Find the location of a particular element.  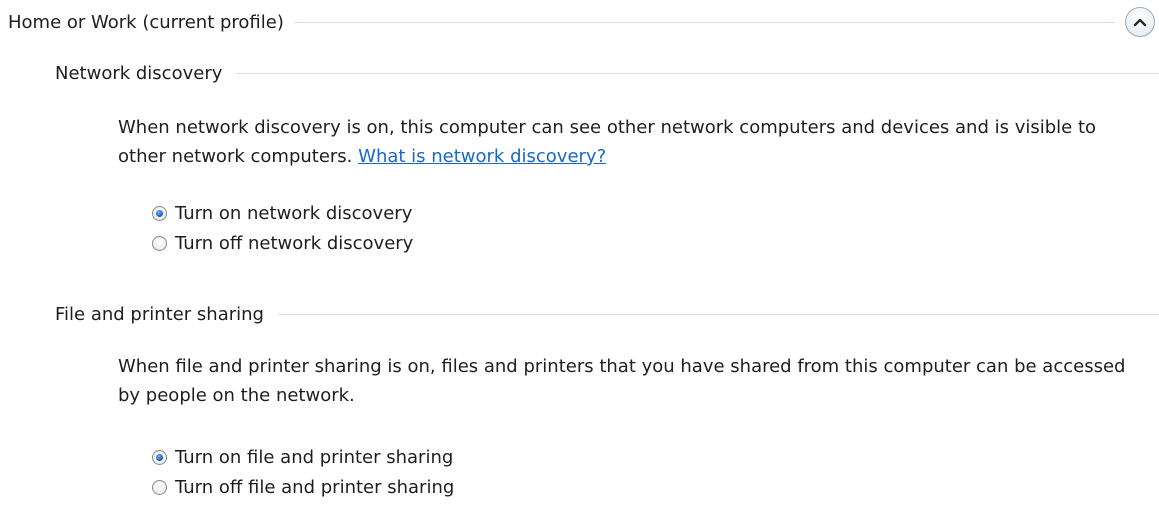

section-title: File and printer sharing is located at coordinates (159, 314).